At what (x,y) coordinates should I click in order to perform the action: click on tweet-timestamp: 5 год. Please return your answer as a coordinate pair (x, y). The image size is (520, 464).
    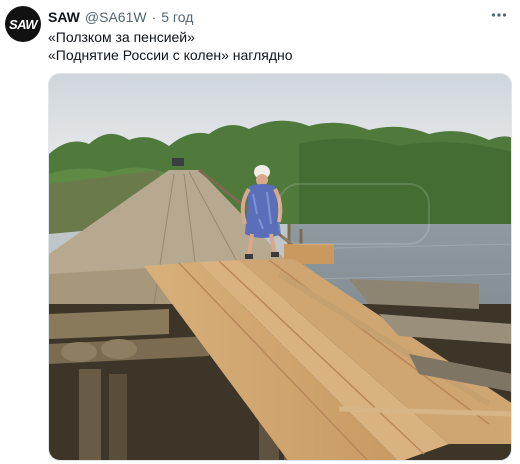
    Looking at the image, I should click on (177, 17).